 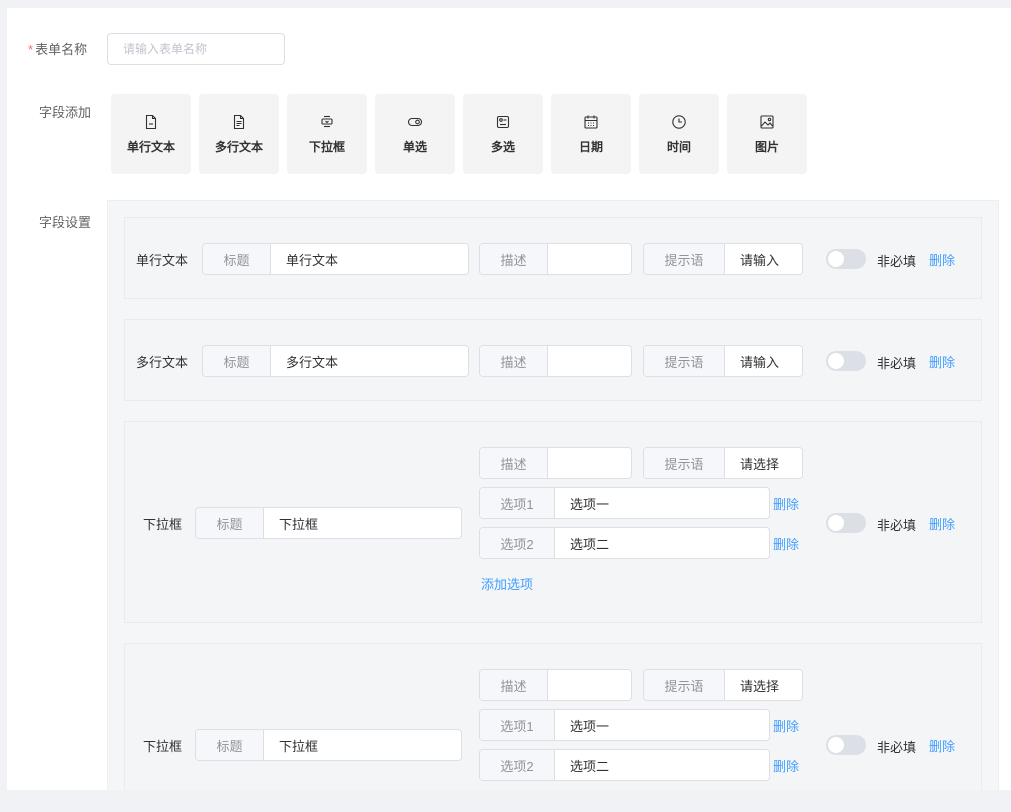 What do you see at coordinates (151, 122) in the screenshot?
I see `file-minus-icon` at bounding box center [151, 122].